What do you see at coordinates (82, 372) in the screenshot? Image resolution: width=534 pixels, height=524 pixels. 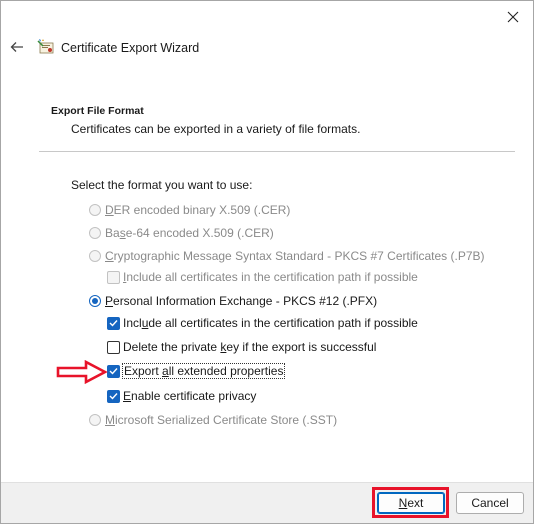 I see `red-arrow-annotation` at bounding box center [82, 372].